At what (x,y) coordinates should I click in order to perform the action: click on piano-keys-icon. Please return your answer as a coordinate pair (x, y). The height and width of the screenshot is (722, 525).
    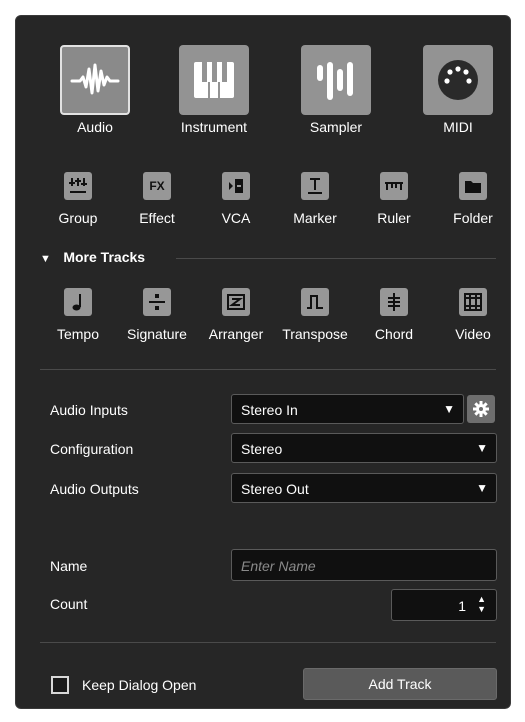
    Looking at the image, I should click on (214, 80).